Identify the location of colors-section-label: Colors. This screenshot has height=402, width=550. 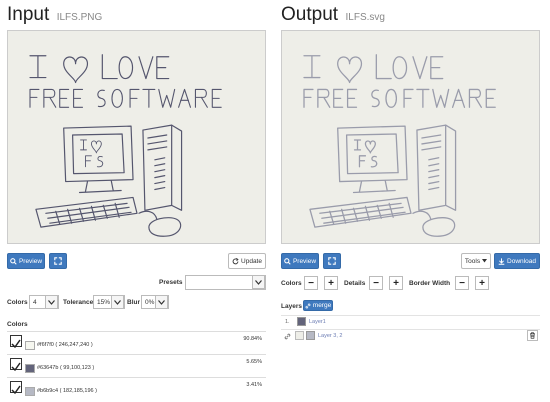
(17, 324).